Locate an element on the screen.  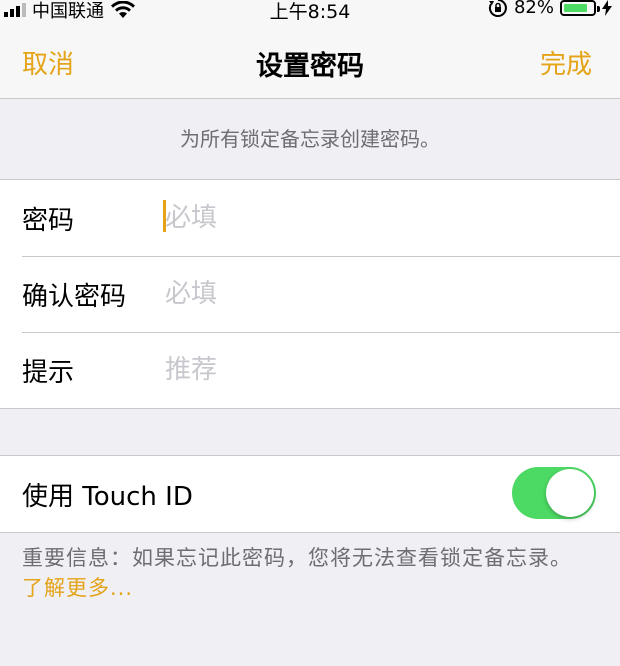
toggle-knob is located at coordinates (570, 493).